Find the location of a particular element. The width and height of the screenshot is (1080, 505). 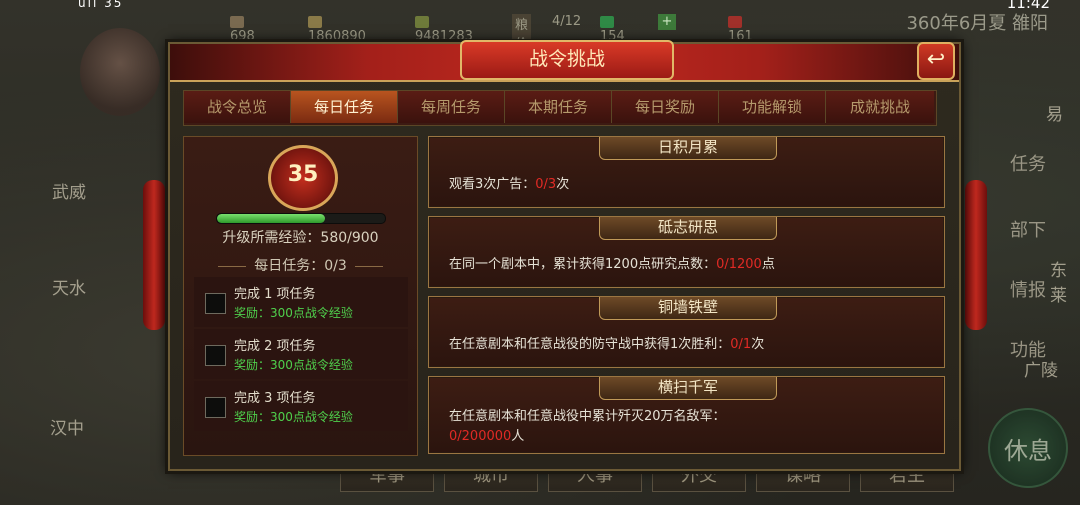

milestone-title: 完成 3 项任务 is located at coordinates (275, 398).